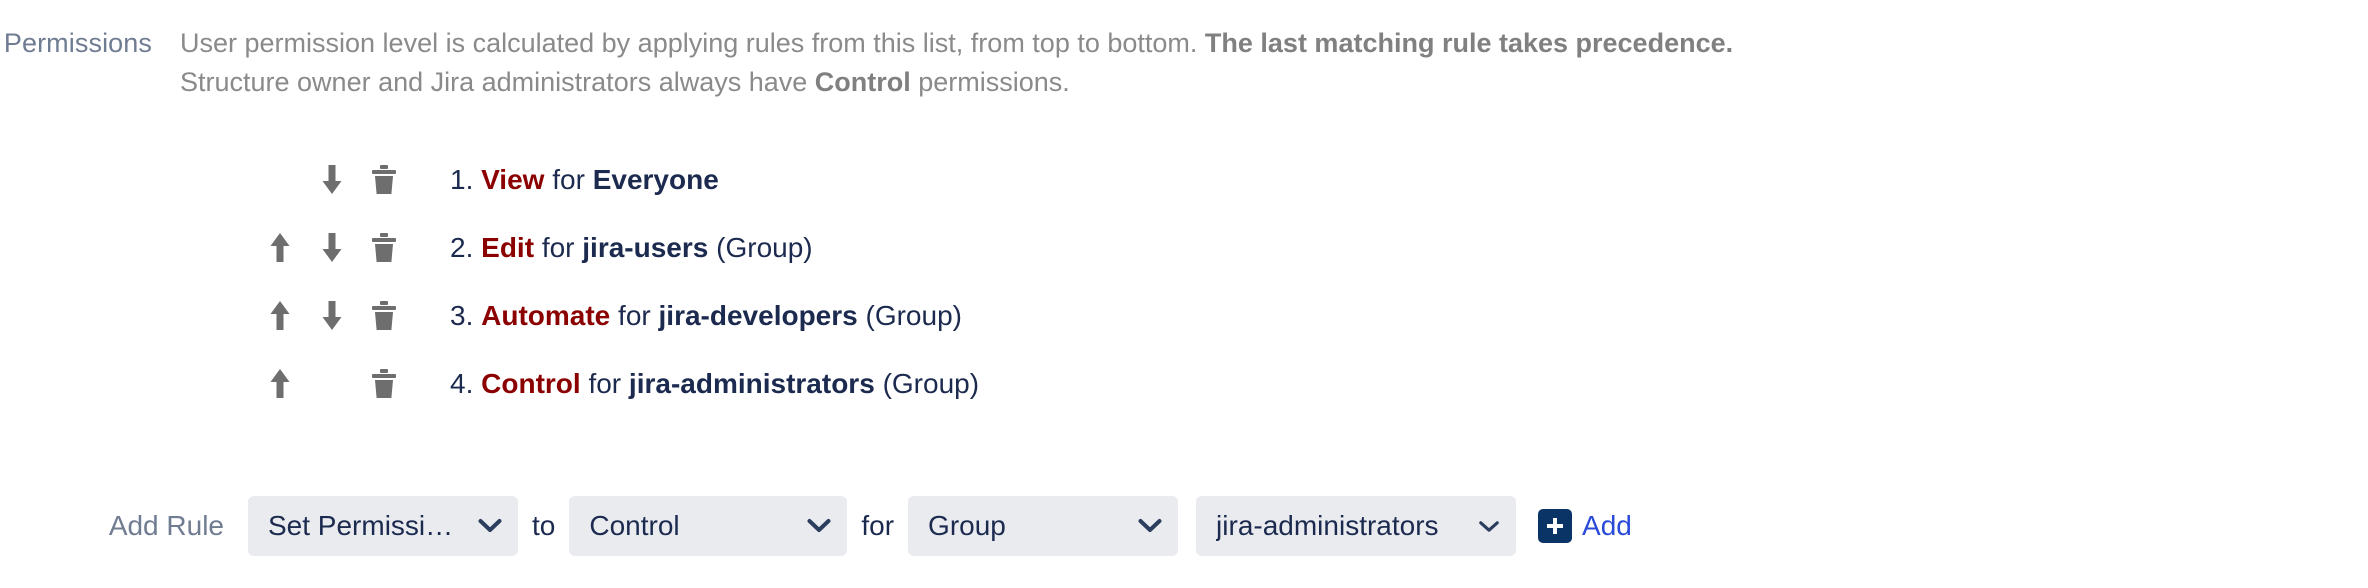 This screenshot has width=2368, height=588. I want to click on rule-subject: jira-users, so click(645, 247).